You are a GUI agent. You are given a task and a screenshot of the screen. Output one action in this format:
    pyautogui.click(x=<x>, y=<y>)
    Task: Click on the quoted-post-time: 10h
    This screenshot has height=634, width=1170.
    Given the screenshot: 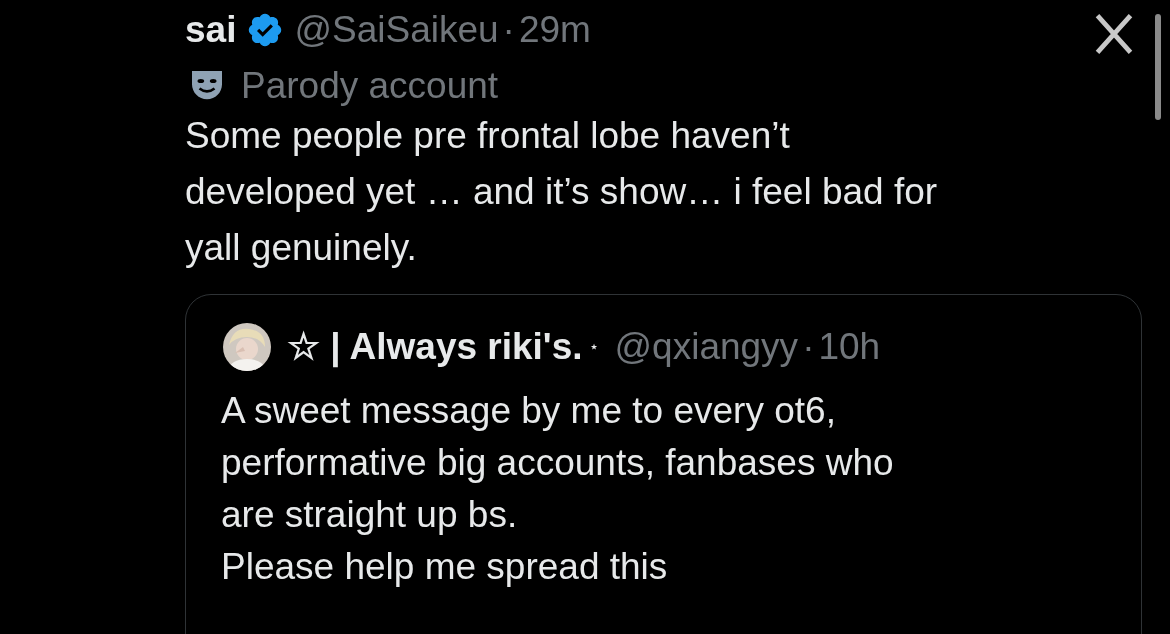 What is the action you would take?
    pyautogui.click(x=849, y=347)
    